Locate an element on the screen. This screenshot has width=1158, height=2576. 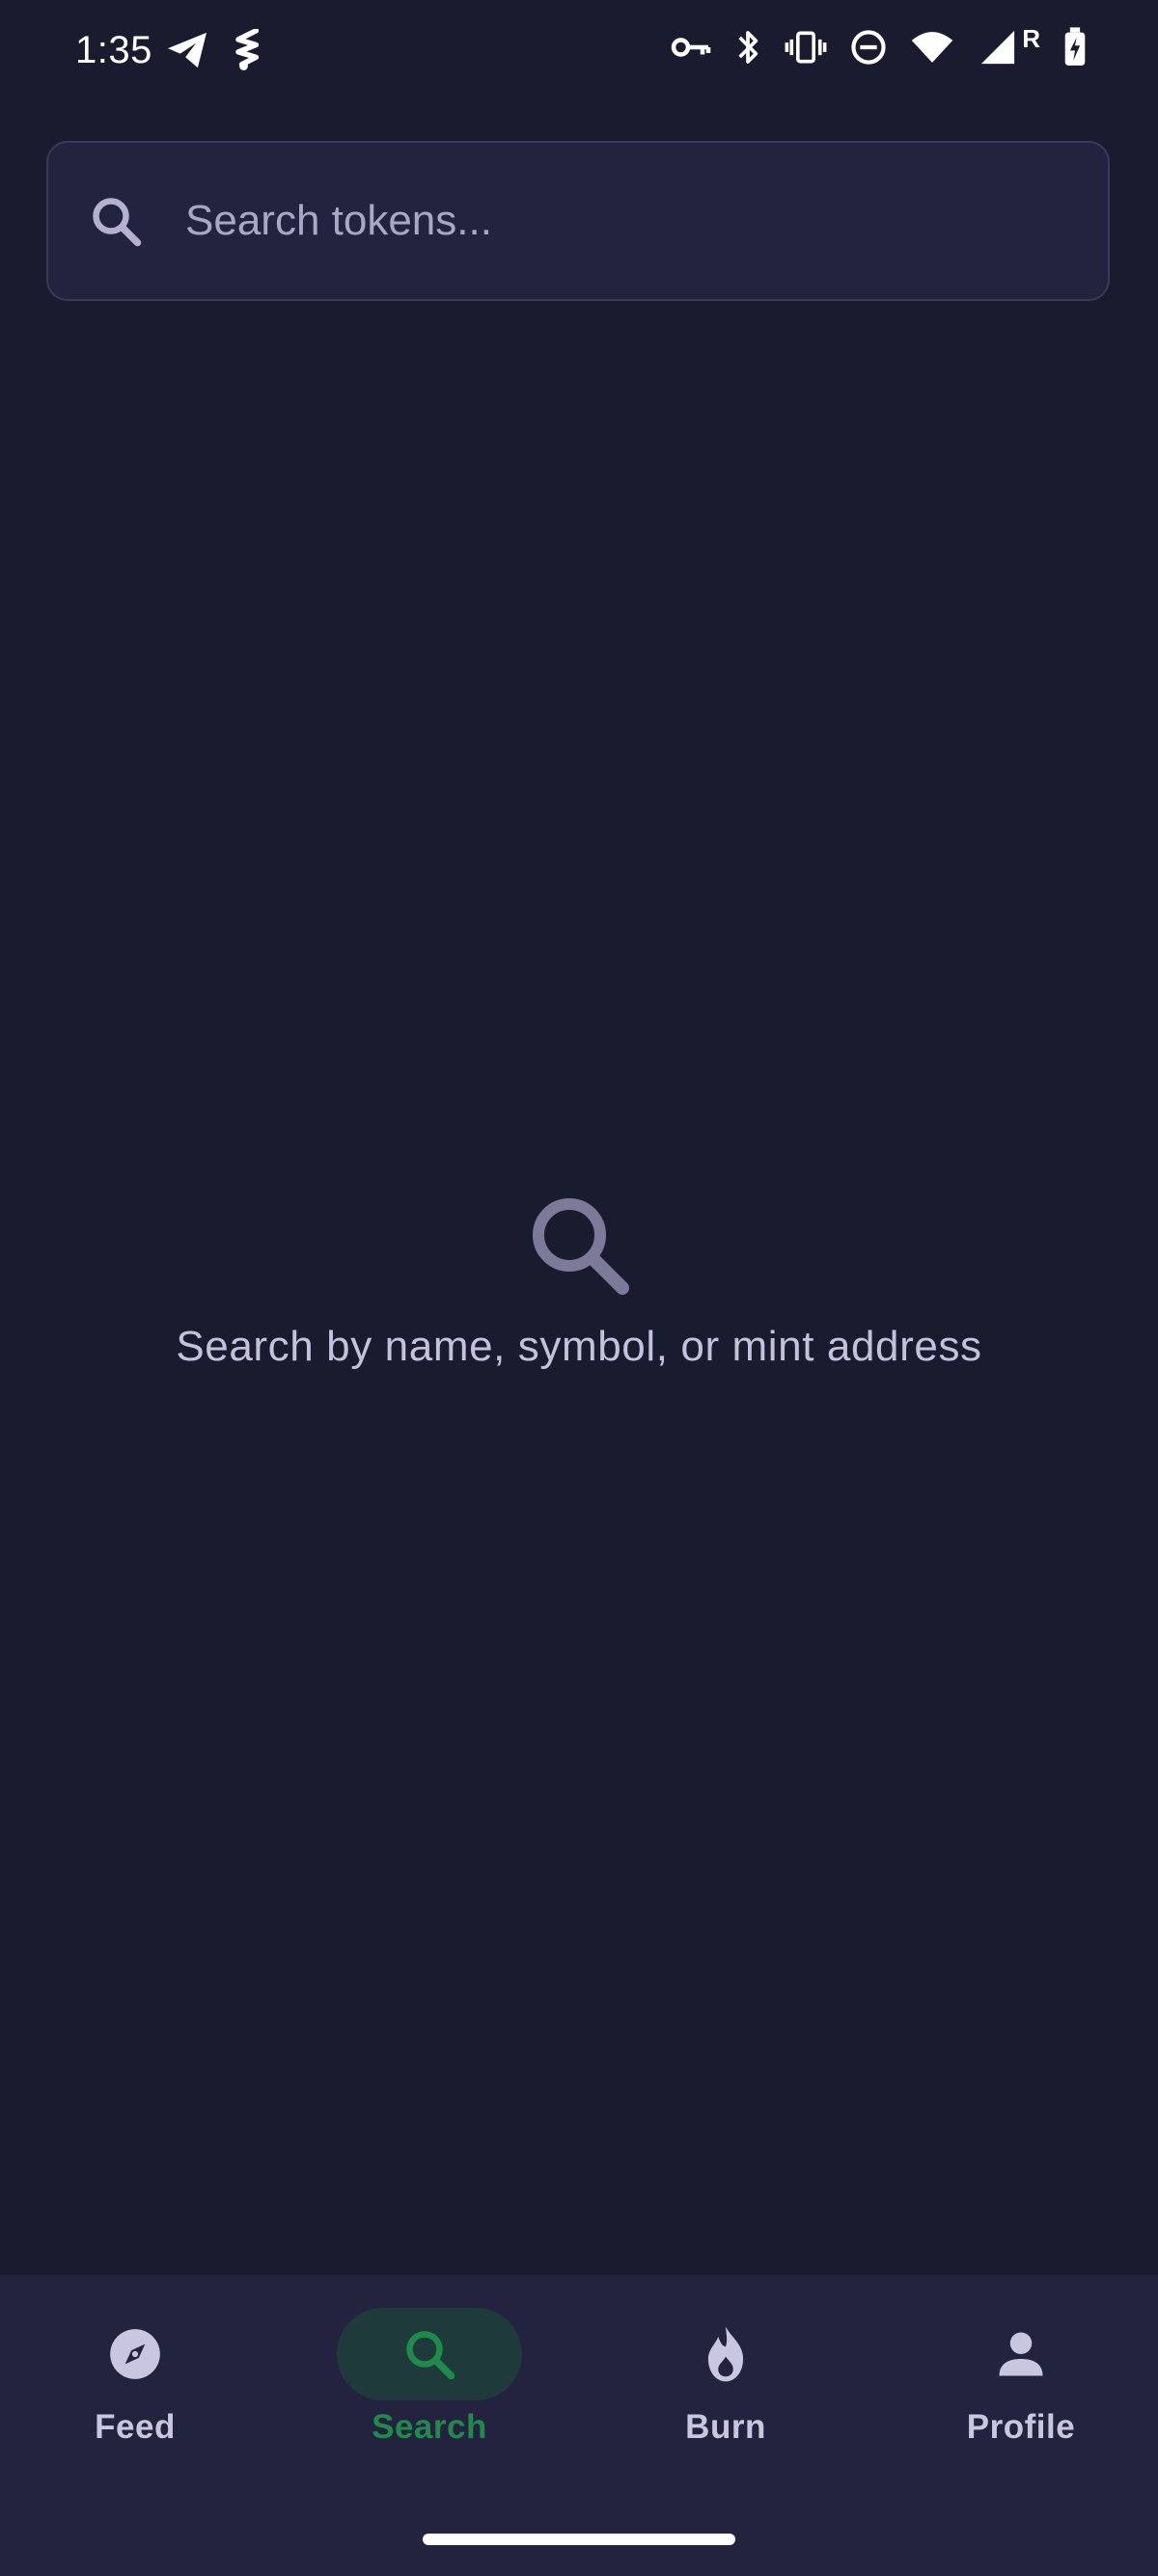
vpn-key-icon is located at coordinates (691, 47).